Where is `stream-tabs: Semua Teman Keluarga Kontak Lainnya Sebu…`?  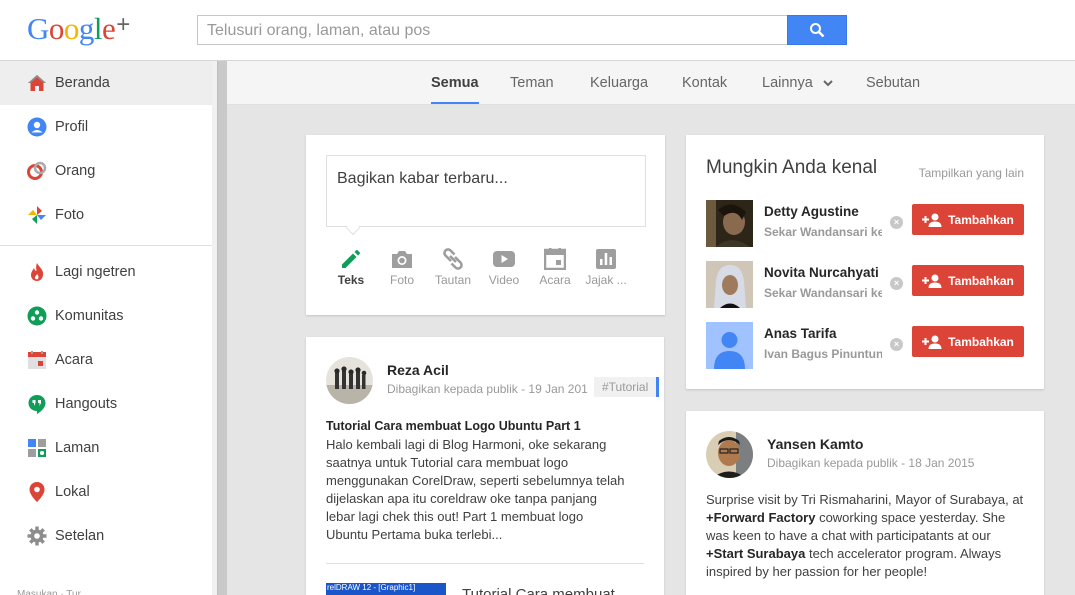 stream-tabs: Semua Teman Keluarga Kontak Lainnya Sebu… is located at coordinates (651, 83).